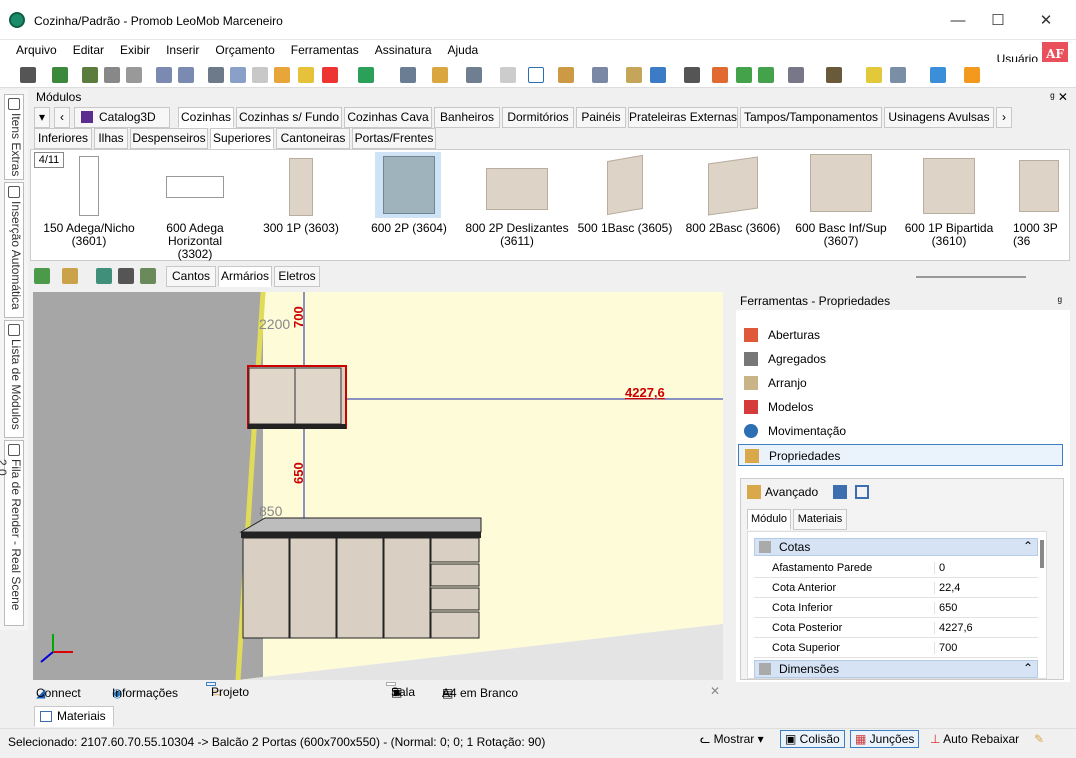  What do you see at coordinates (245, 276) in the screenshot?
I see `tab-armarios: Armários` at bounding box center [245, 276].